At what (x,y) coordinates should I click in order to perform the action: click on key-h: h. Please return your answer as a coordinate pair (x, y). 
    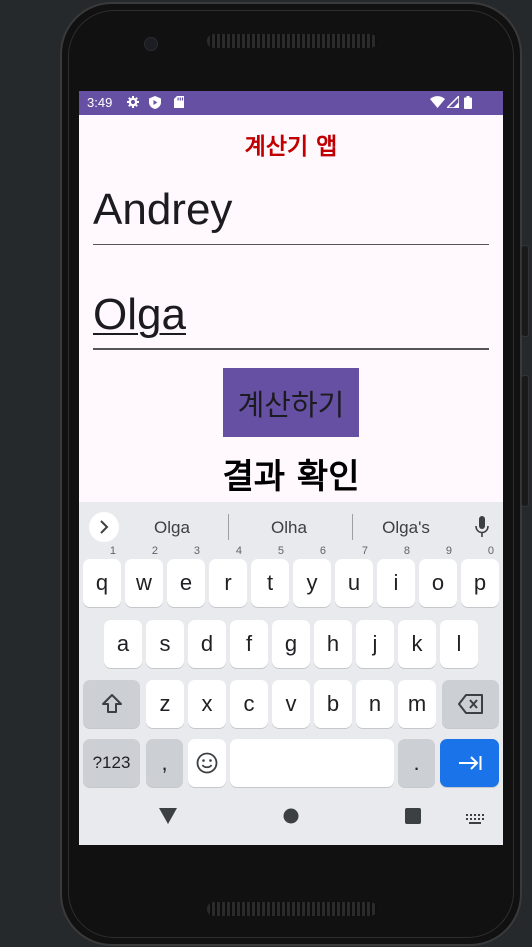
    Looking at the image, I should click on (333, 644).